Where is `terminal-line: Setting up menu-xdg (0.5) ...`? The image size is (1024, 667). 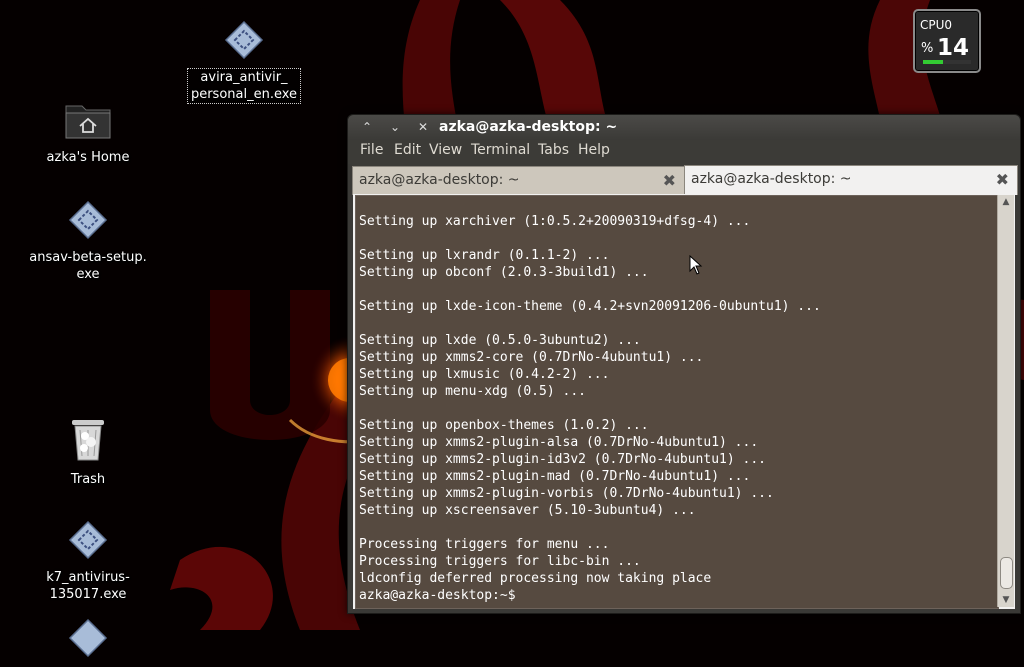
terminal-line: Setting up menu-xdg (0.5) ... is located at coordinates (472, 391).